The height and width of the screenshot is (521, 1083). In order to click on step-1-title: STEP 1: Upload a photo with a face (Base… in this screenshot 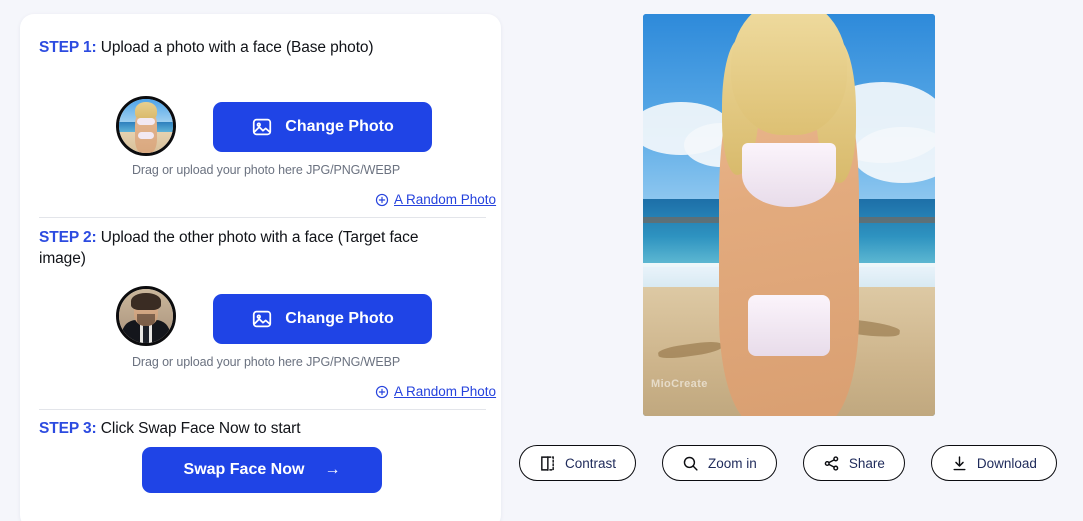, I will do `click(259, 47)`.